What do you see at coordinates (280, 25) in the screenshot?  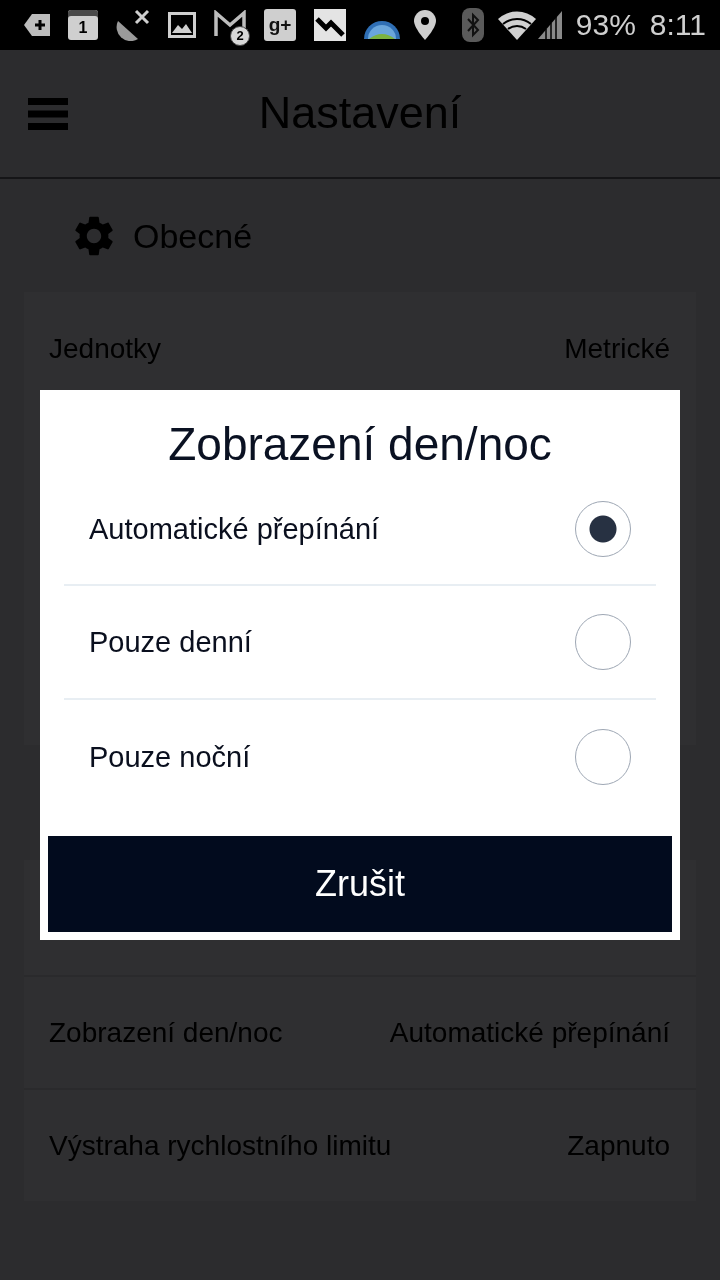 I see `letter-tile-icon: g+` at bounding box center [280, 25].